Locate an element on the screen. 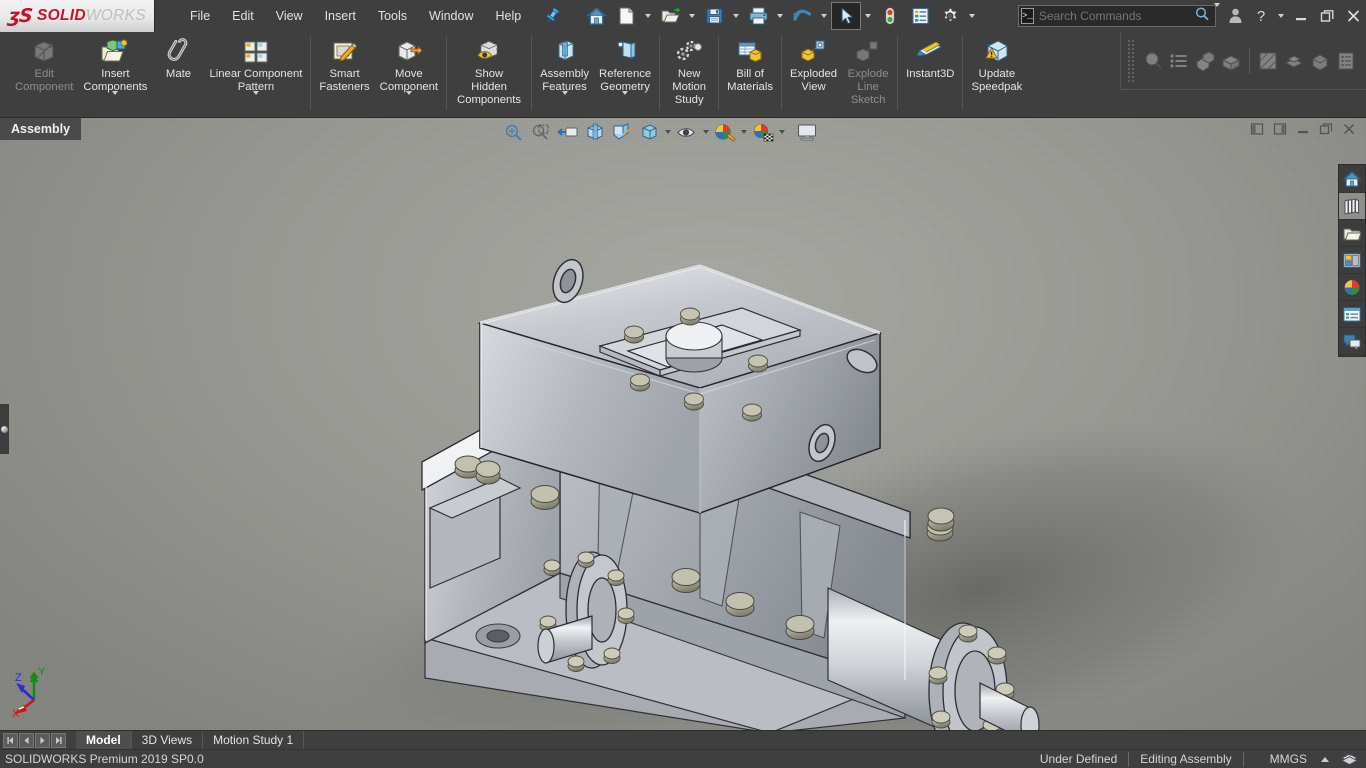 This screenshot has height=768, width=1366. next-icon is located at coordinates (42, 740).